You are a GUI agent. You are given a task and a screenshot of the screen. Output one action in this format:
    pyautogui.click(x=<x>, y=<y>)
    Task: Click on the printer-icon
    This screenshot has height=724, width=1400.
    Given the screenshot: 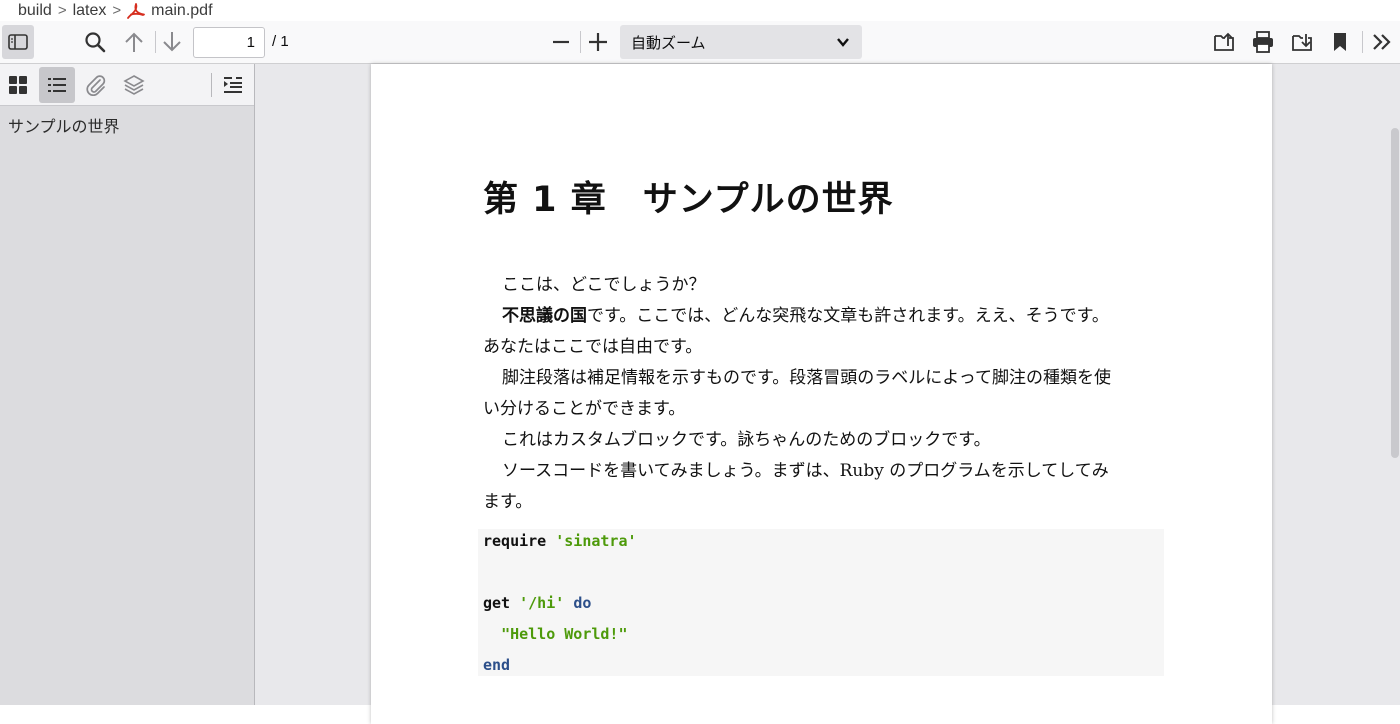 What is the action you would take?
    pyautogui.click(x=1263, y=42)
    